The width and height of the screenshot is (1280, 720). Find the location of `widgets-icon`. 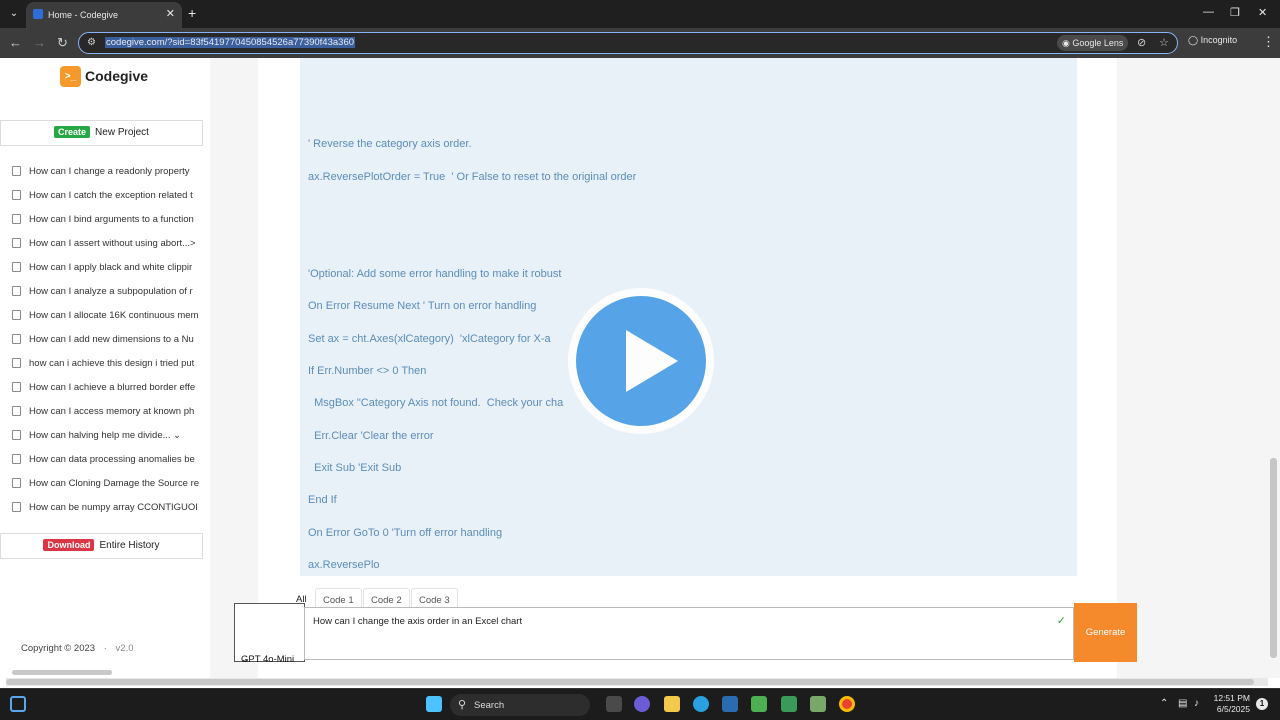

widgets-icon is located at coordinates (18, 704).